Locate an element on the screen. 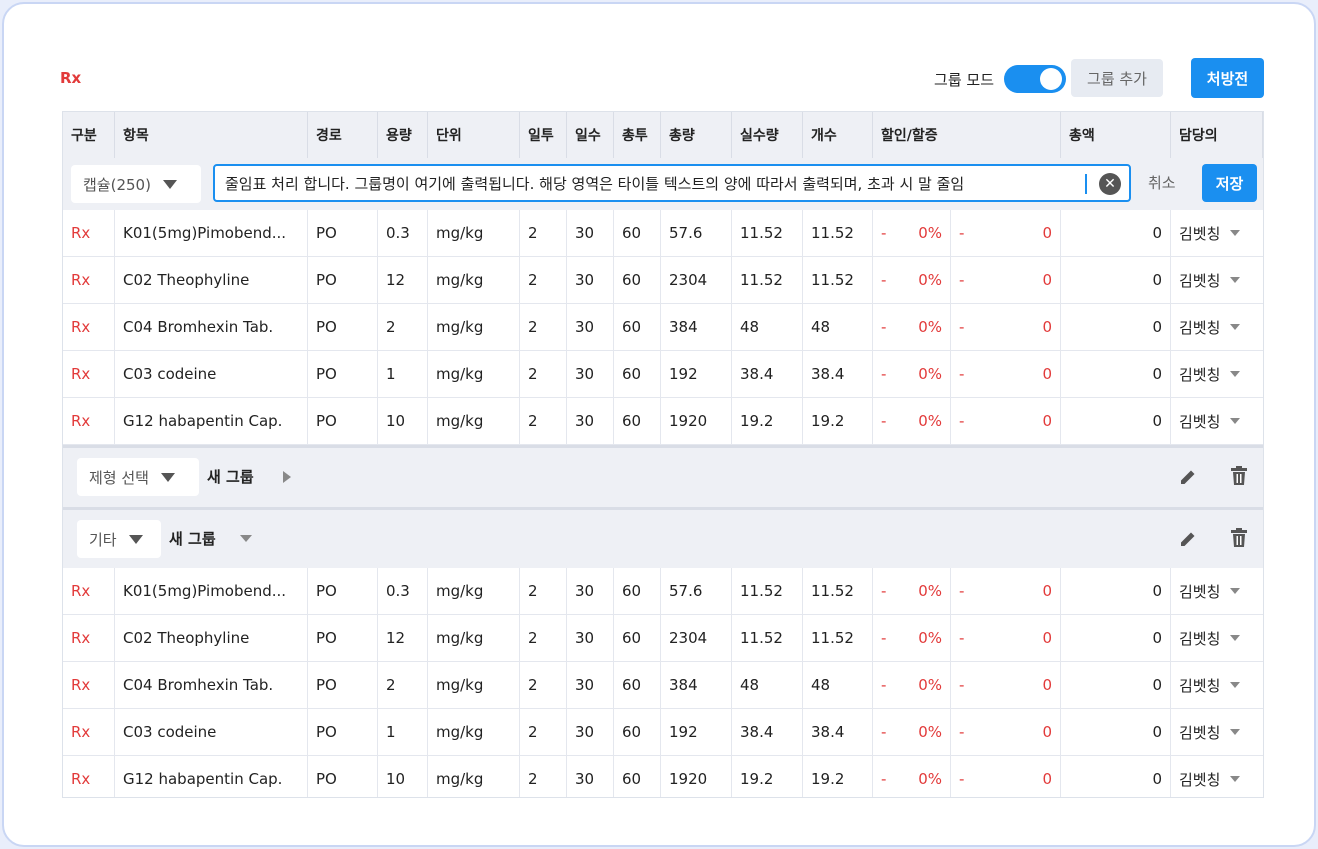 Image resolution: width=1318 pixels, height=849 pixels. form-select: 캡슐(250) is located at coordinates (136, 184).